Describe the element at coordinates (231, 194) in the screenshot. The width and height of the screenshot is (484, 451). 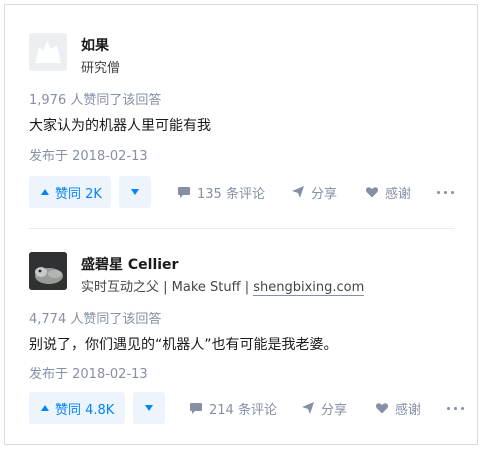
I see `comments-label: 135 条评论` at that location.